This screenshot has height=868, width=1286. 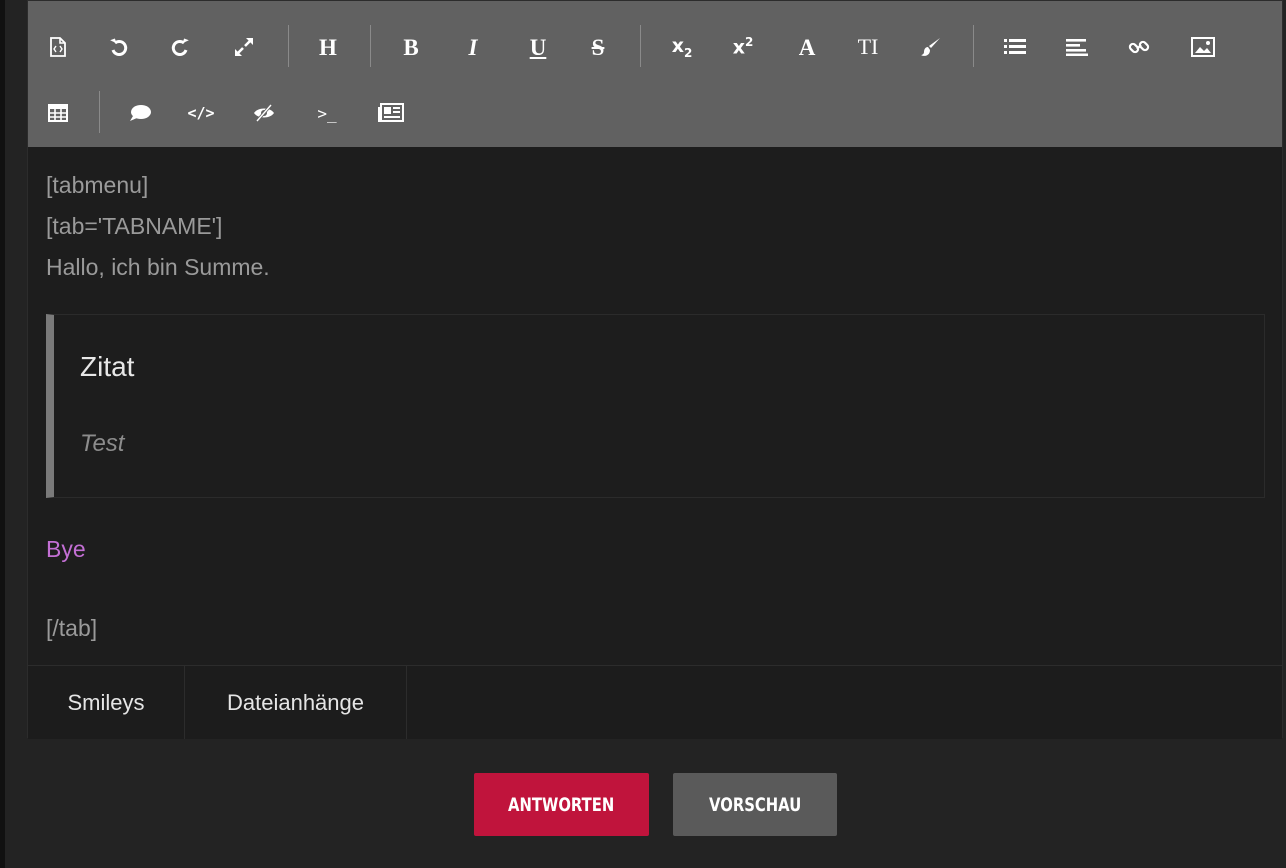 I want to click on font-button: A, so click(x=807, y=47).